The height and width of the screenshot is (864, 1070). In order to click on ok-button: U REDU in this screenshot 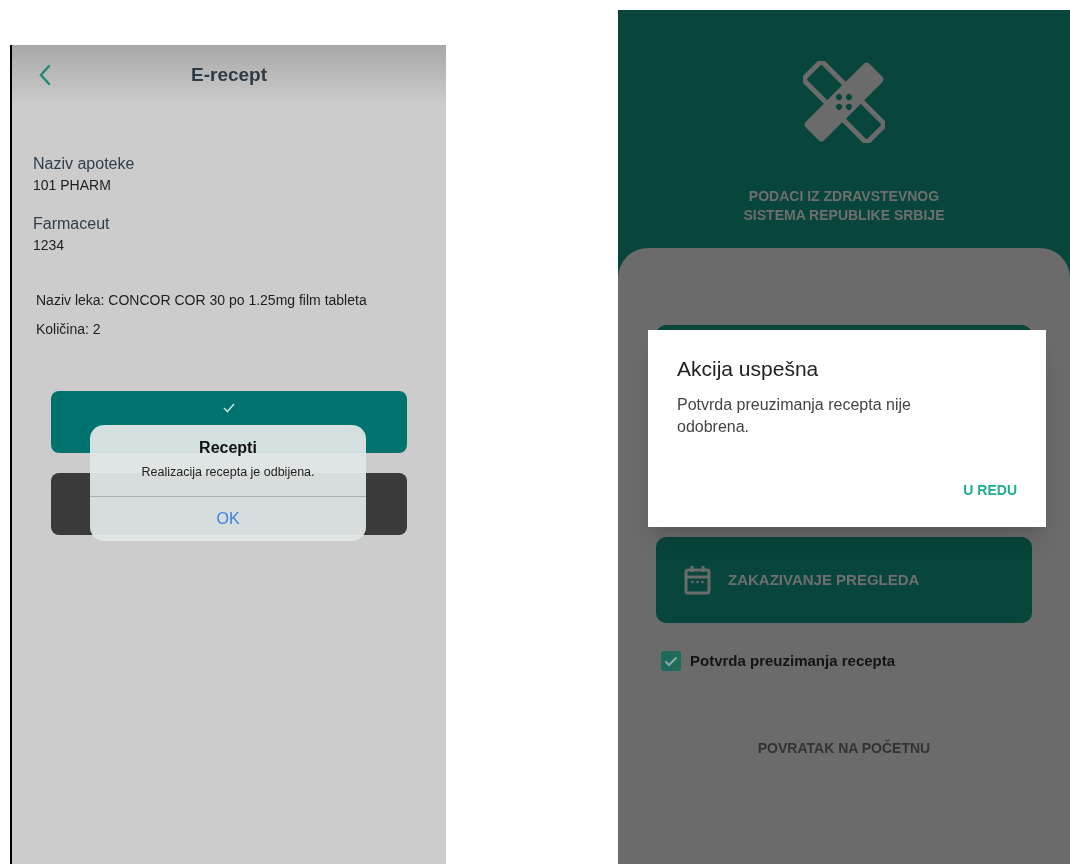, I will do `click(990, 490)`.